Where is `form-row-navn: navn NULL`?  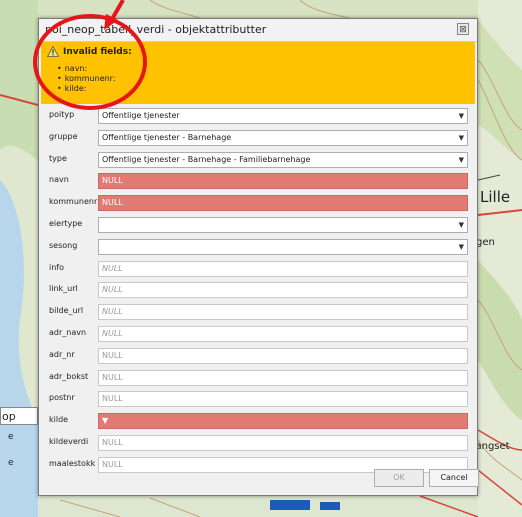
form-row-navn: navn NULL is located at coordinates (259, 181).